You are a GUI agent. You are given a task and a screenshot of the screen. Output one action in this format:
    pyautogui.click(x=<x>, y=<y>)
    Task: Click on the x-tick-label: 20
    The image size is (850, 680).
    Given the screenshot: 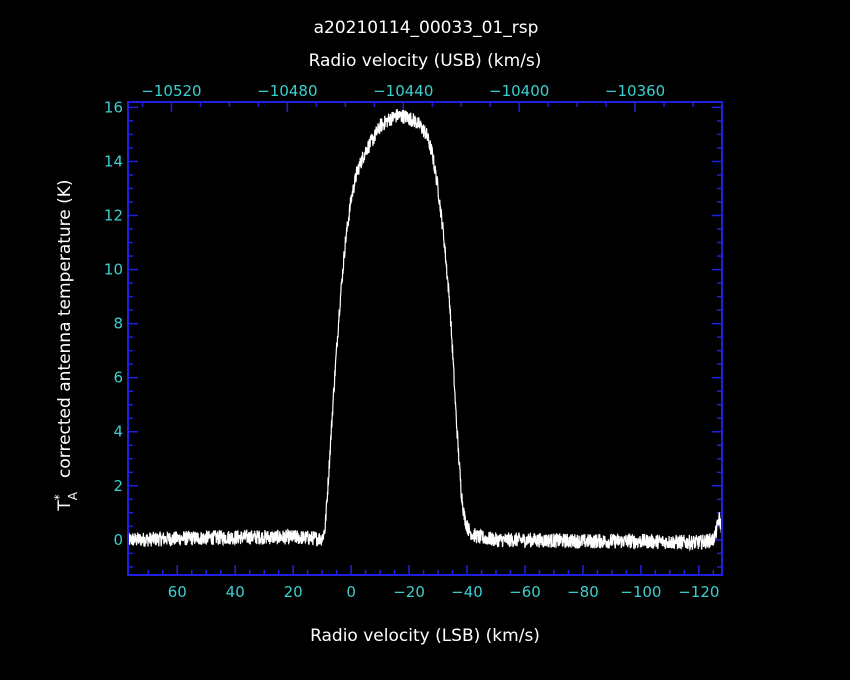 What is the action you would take?
    pyautogui.click(x=293, y=592)
    